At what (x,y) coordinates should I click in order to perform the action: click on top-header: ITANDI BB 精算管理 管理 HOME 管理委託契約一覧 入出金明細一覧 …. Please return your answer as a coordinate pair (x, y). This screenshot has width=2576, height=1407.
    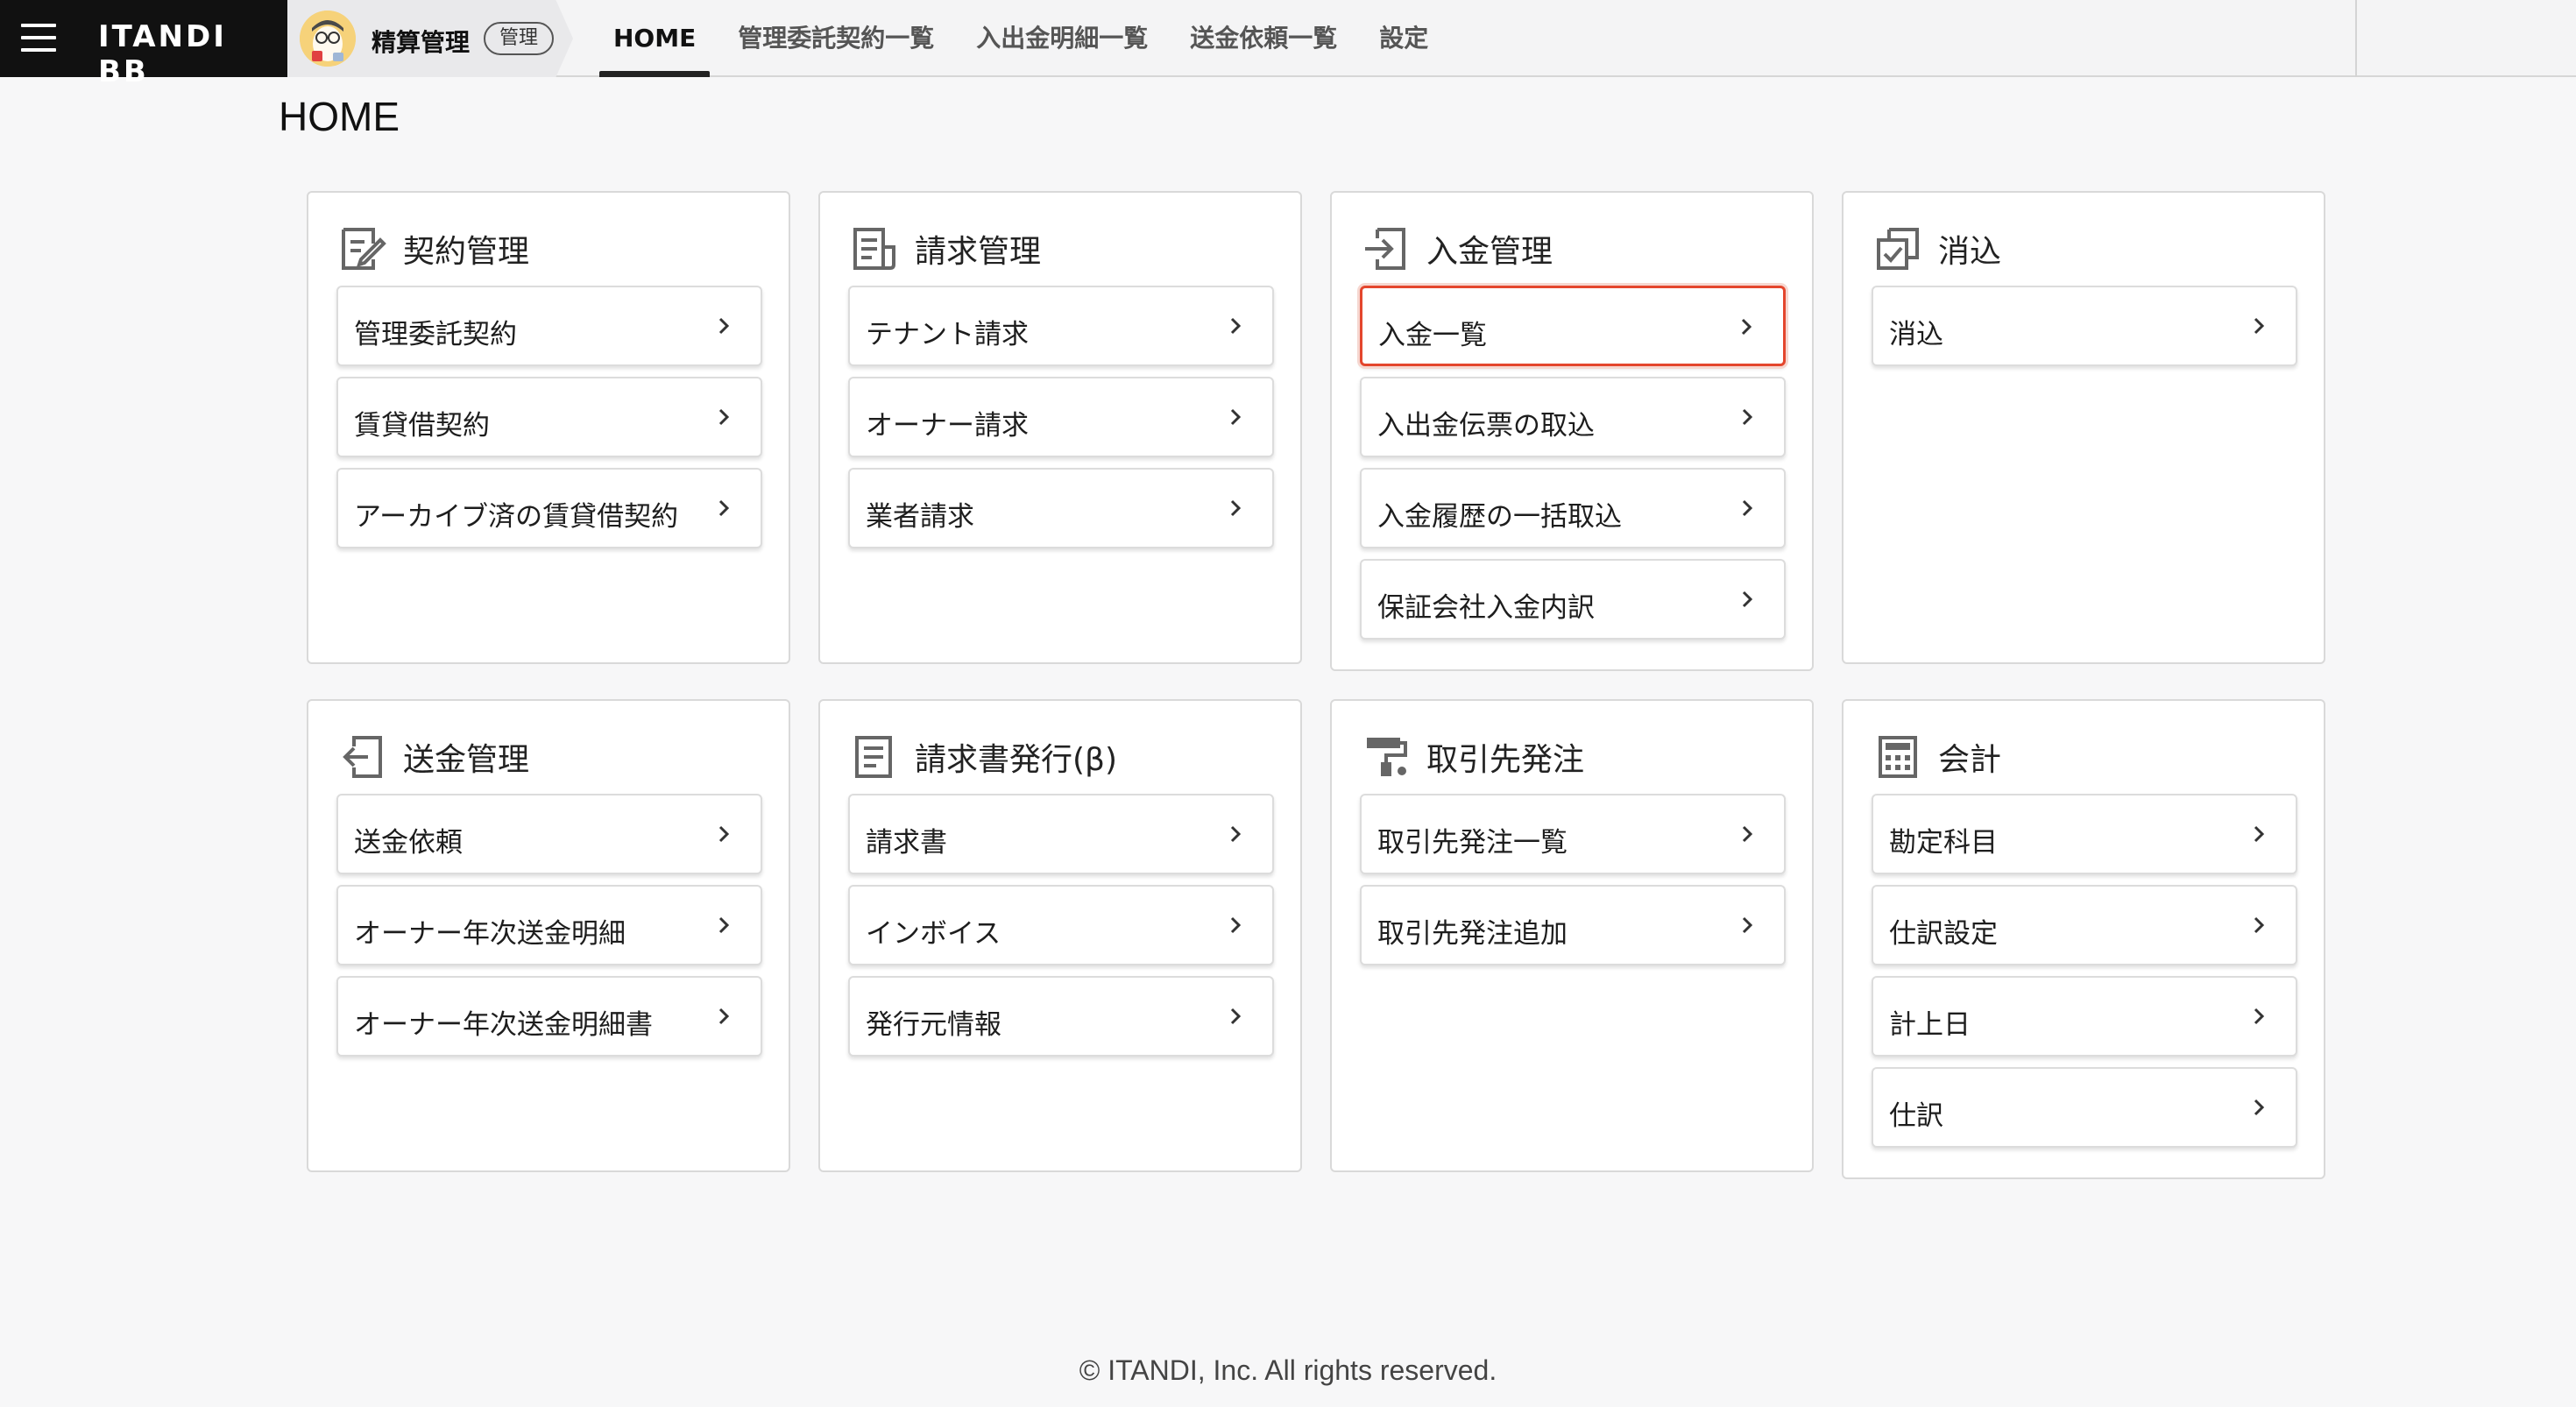
    Looking at the image, I should click on (1288, 44).